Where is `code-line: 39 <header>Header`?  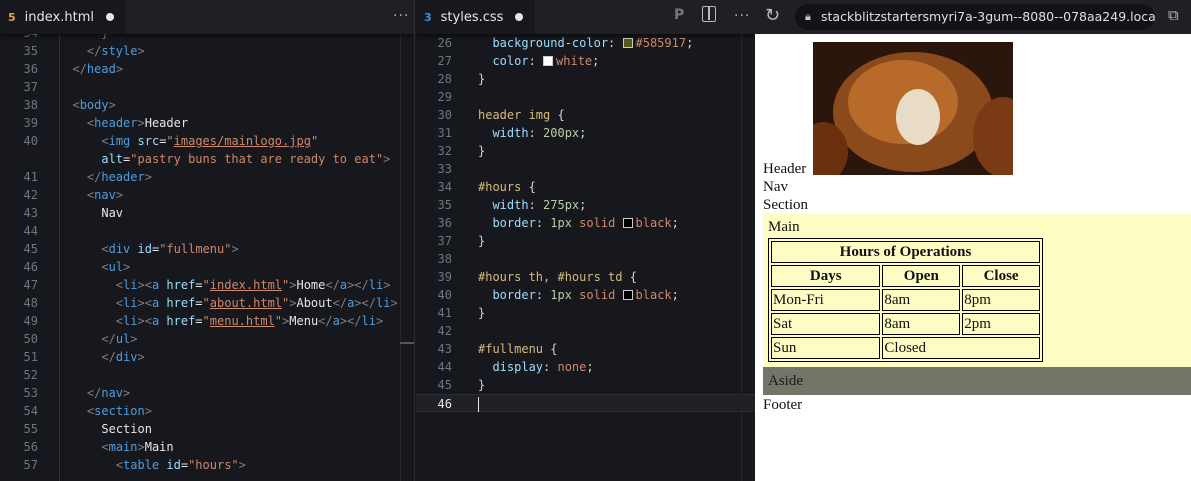
code-line: 39 <header>Header is located at coordinates (207, 123).